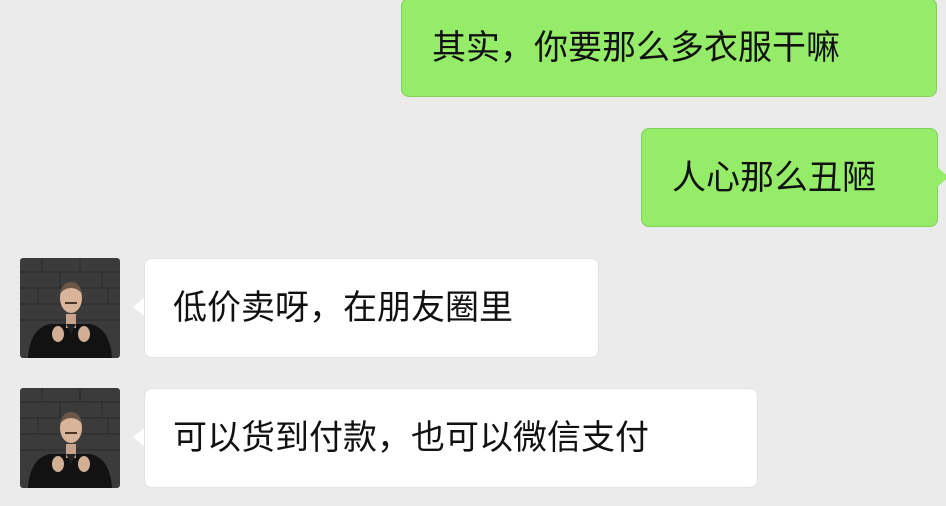 The height and width of the screenshot is (506, 946). I want to click on message-text: 可以货到付款，也可以微信支付, so click(411, 438).